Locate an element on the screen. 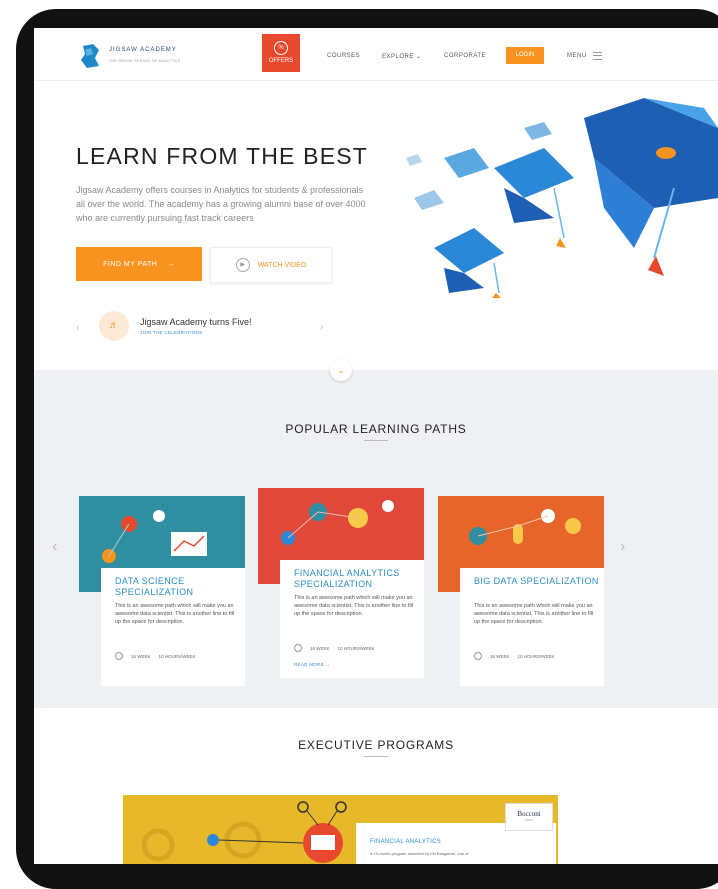 The width and height of the screenshot is (718, 889). logo-title: JIGSAW ACADEMY is located at coordinates (143, 50).